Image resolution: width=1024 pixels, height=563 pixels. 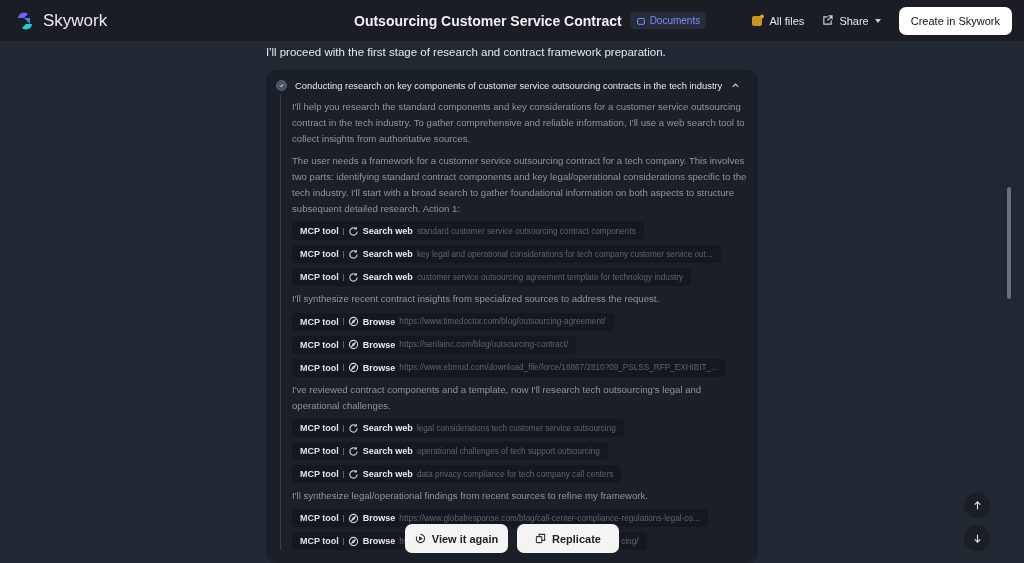 I want to click on copy-icon, so click(x=541, y=538).